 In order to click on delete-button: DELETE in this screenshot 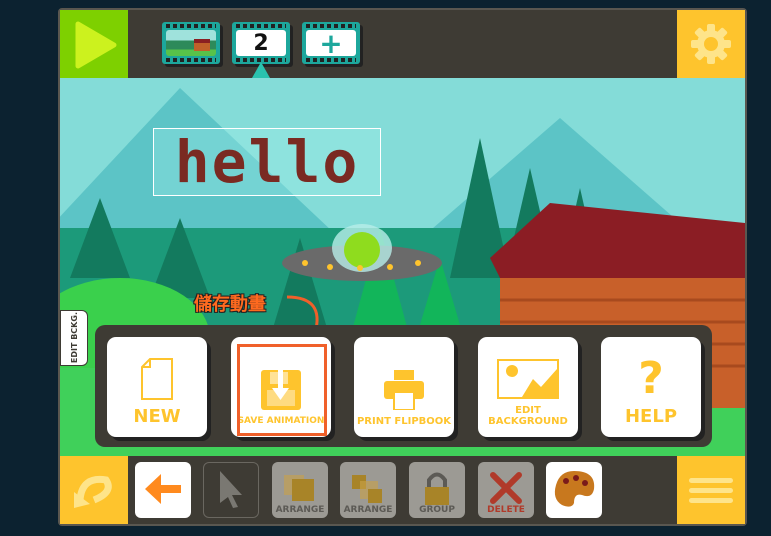, I will do `click(506, 490)`.